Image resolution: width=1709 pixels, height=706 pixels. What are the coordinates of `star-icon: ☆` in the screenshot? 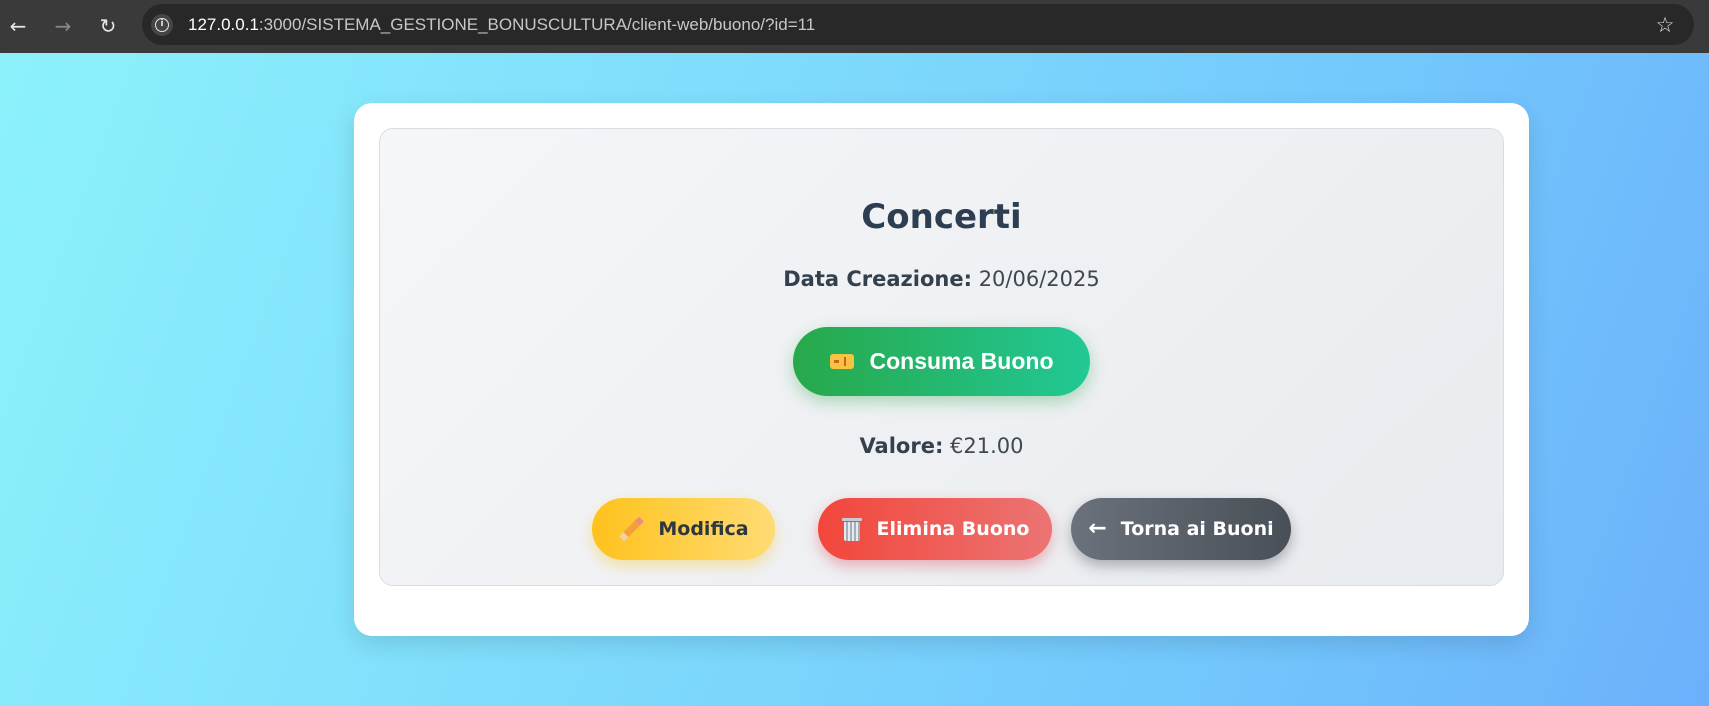 It's located at (1665, 25).